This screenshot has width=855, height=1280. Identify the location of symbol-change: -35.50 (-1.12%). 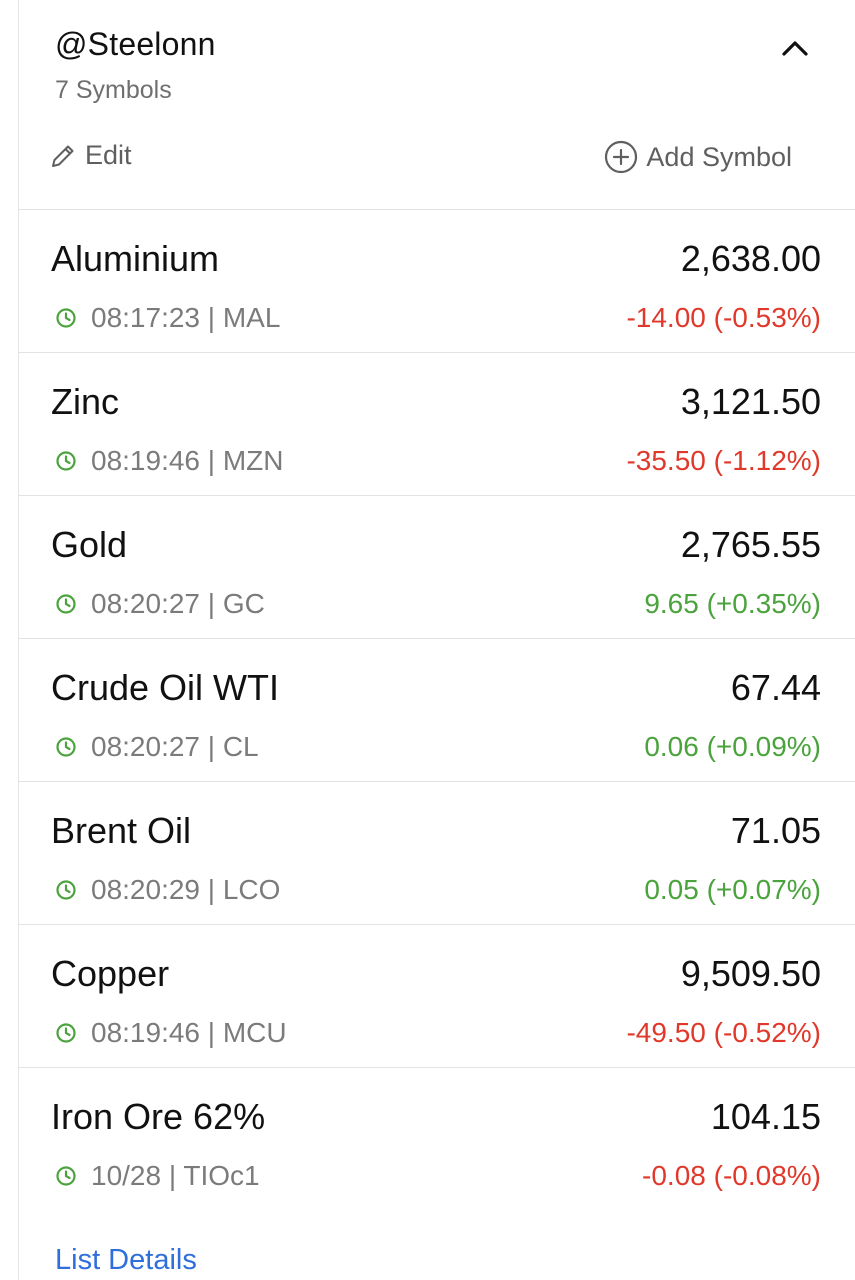
(723, 460).